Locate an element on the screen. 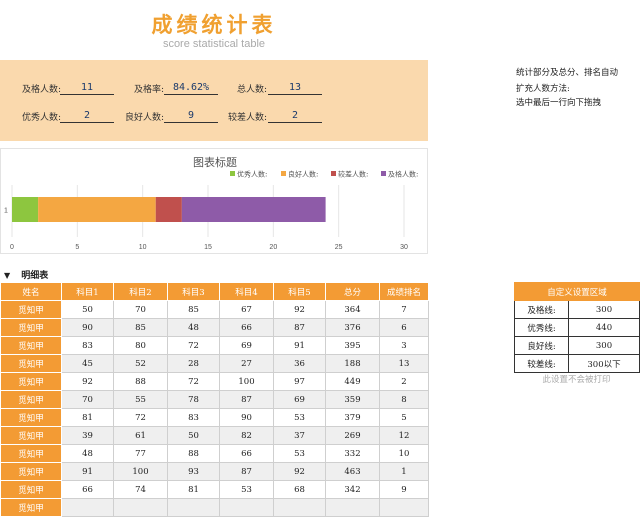 This screenshot has height=517, width=640. score-cell: 342 is located at coordinates (352, 489).